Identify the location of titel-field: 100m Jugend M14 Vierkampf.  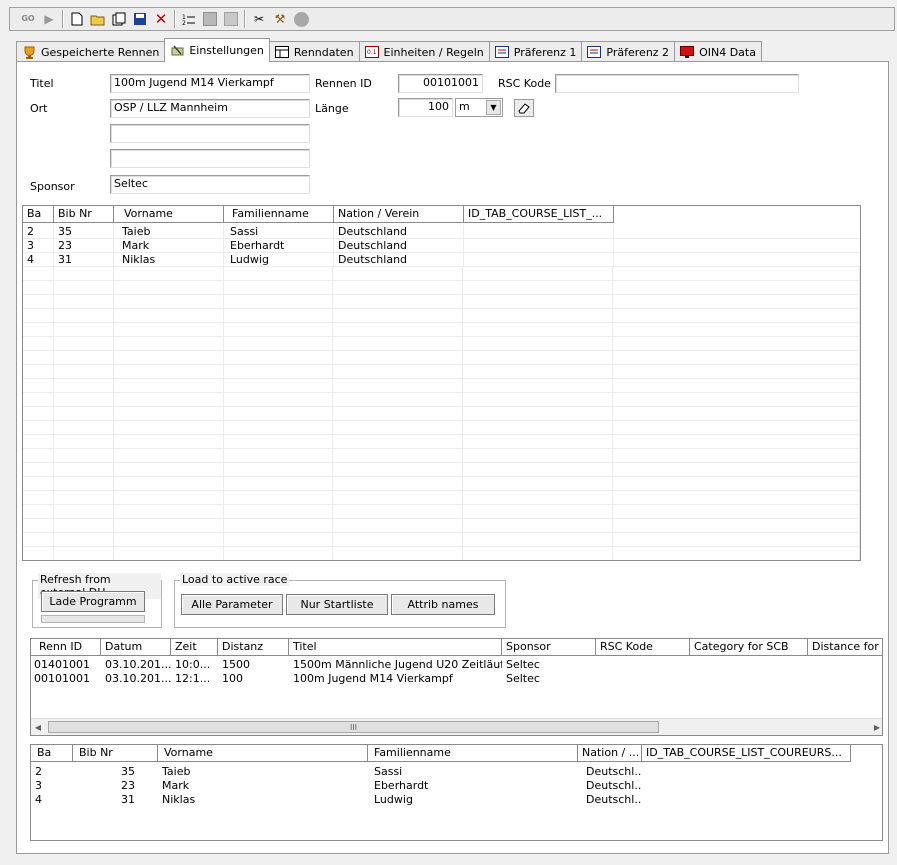
(210, 83).